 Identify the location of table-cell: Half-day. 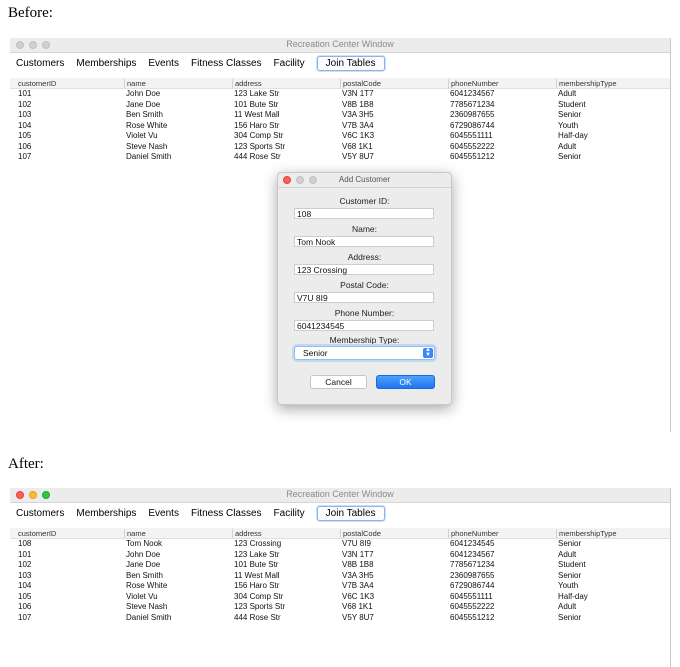
(573, 135).